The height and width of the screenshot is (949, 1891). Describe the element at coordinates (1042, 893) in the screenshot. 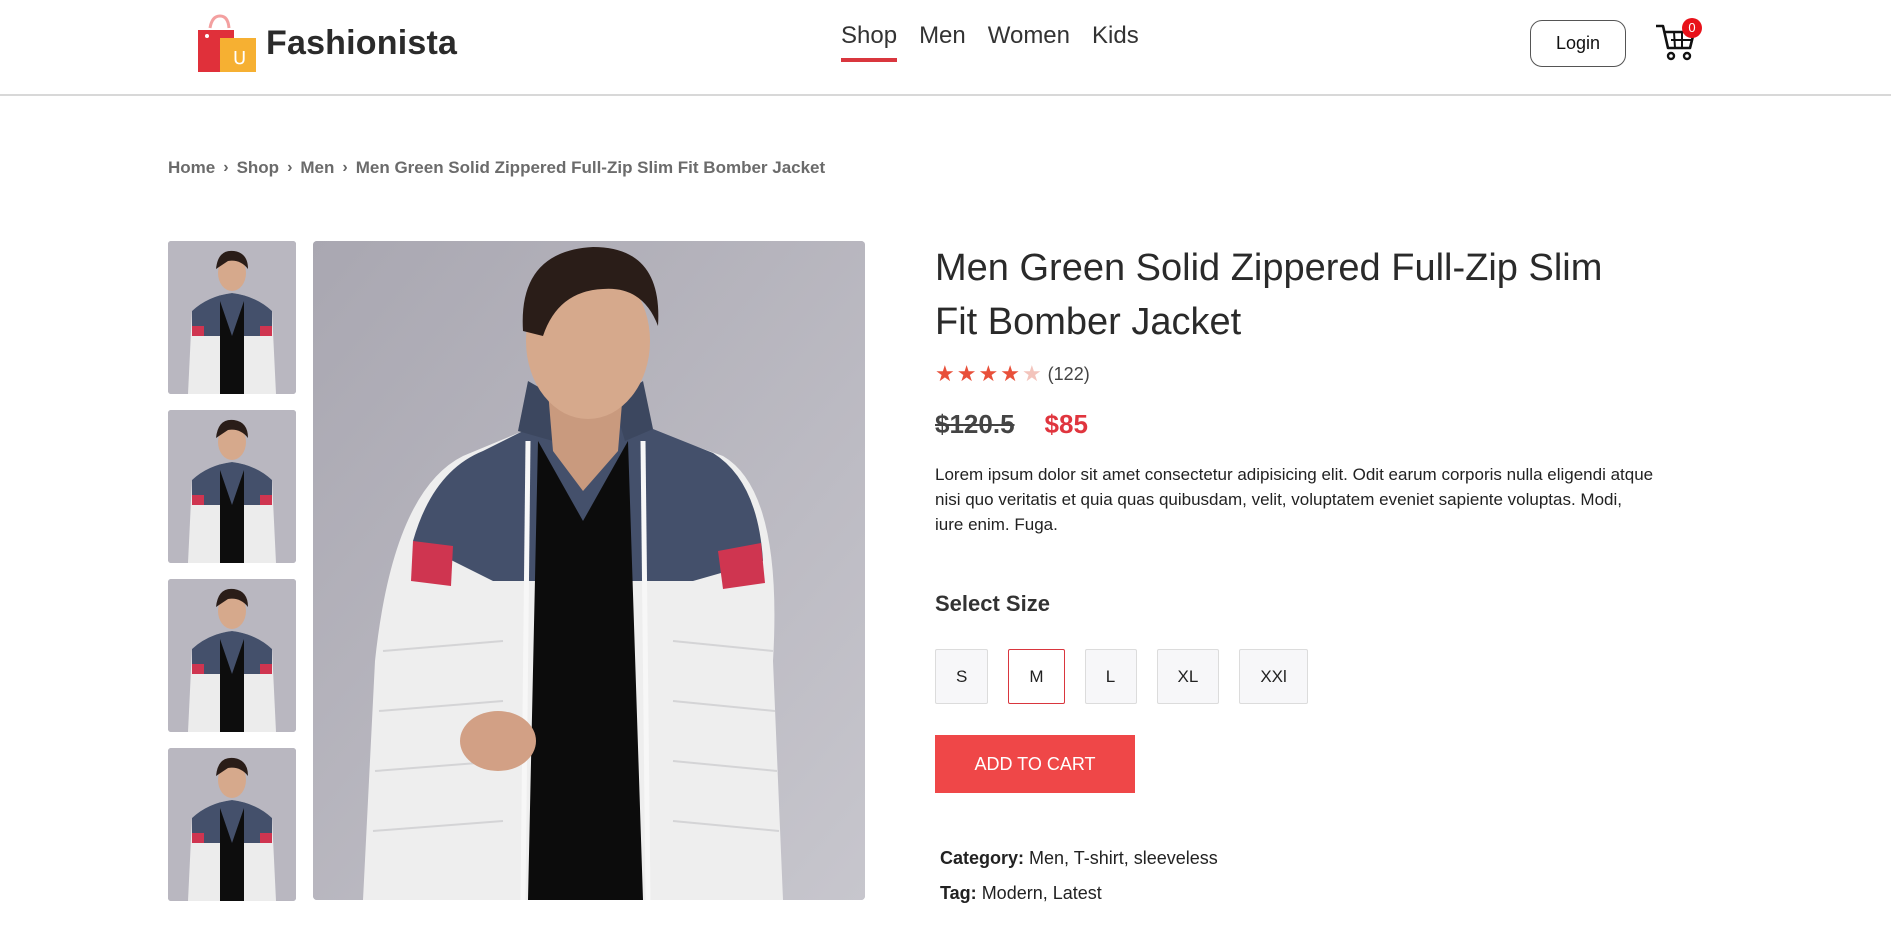

I see `tag-value: Modern, Latest` at that location.